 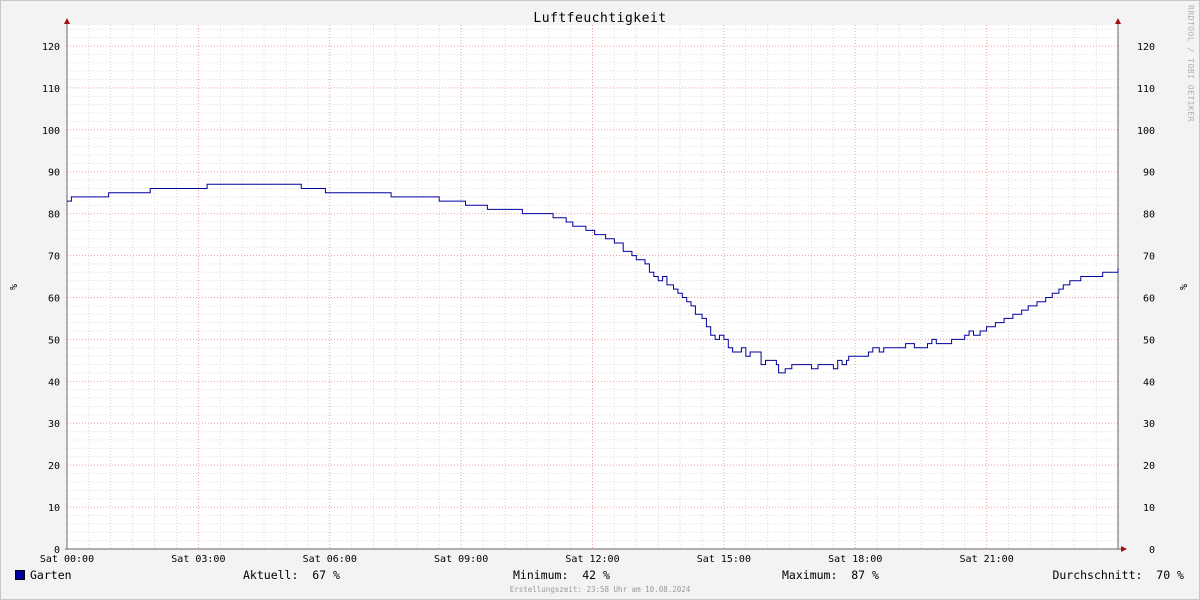 I want to click on legend-average: Durchschnitt: 70 %, so click(x=1118, y=575).